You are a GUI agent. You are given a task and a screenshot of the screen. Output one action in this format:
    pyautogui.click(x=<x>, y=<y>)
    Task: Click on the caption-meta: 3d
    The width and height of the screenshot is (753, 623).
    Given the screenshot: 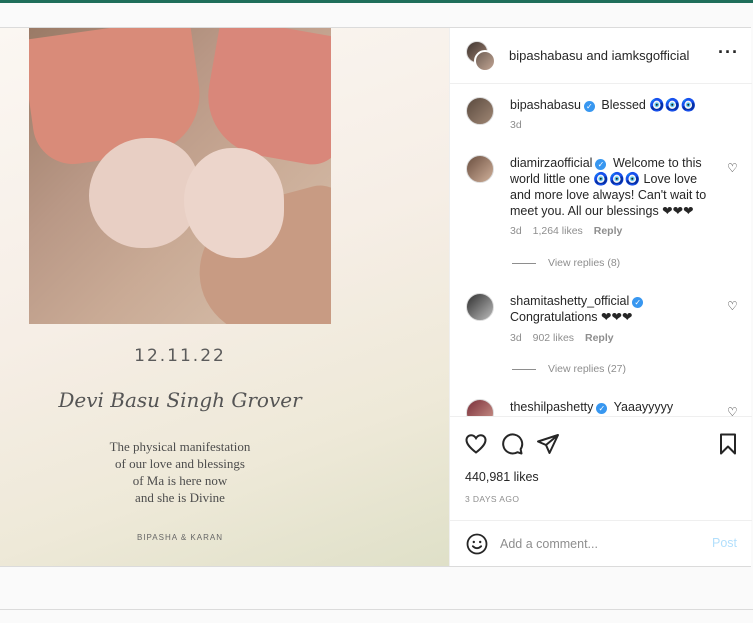 What is the action you would take?
    pyautogui.click(x=520, y=125)
    